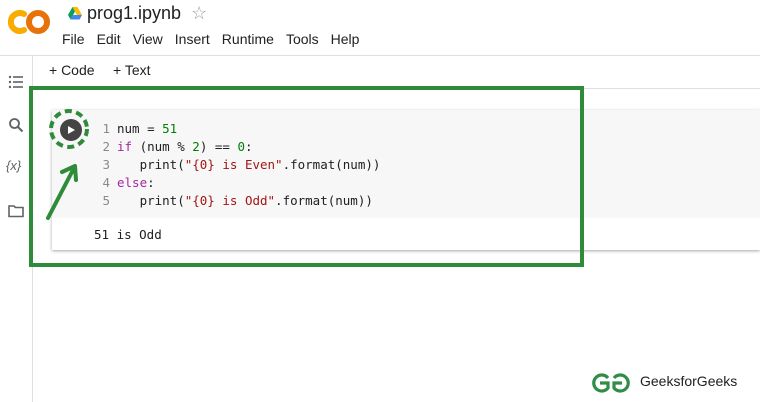  I want to click on header-divider, so click(380, 55).